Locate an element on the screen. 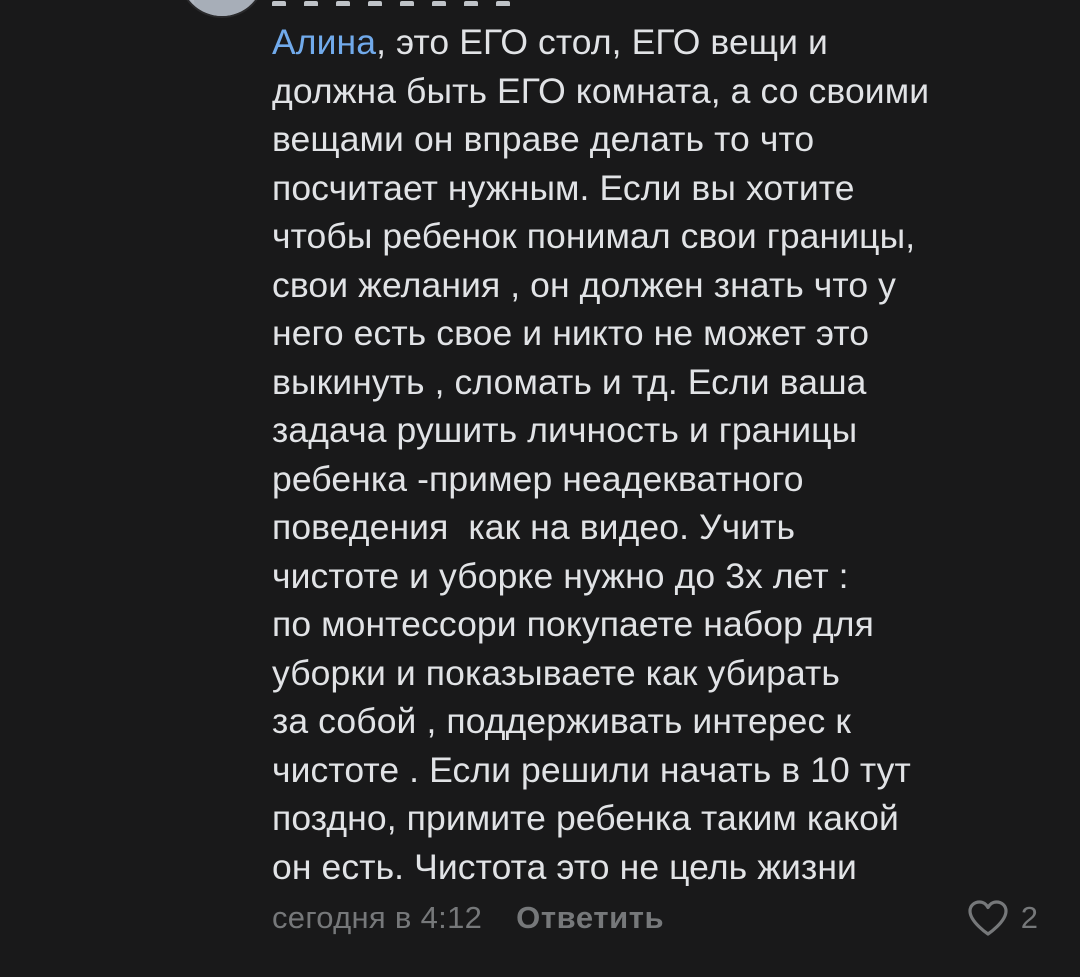  heart-outline-icon is located at coordinates (988, 918).